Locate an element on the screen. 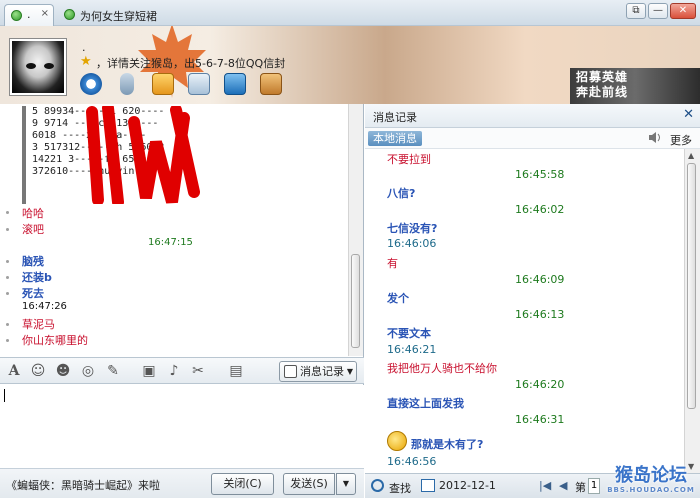 The width and height of the screenshot is (700, 498). chat-message: 脑残 is located at coordinates (33, 261).